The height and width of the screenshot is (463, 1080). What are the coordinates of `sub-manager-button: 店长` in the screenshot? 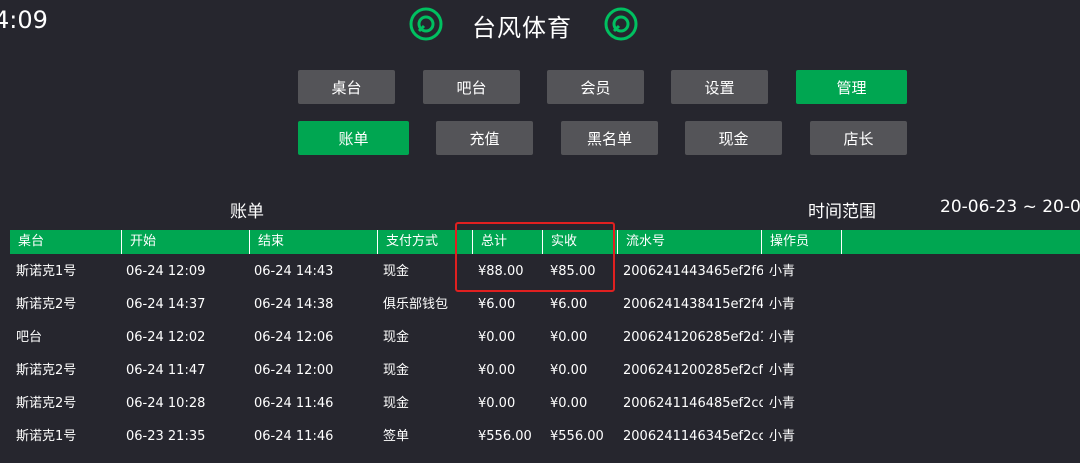 It's located at (858, 138).